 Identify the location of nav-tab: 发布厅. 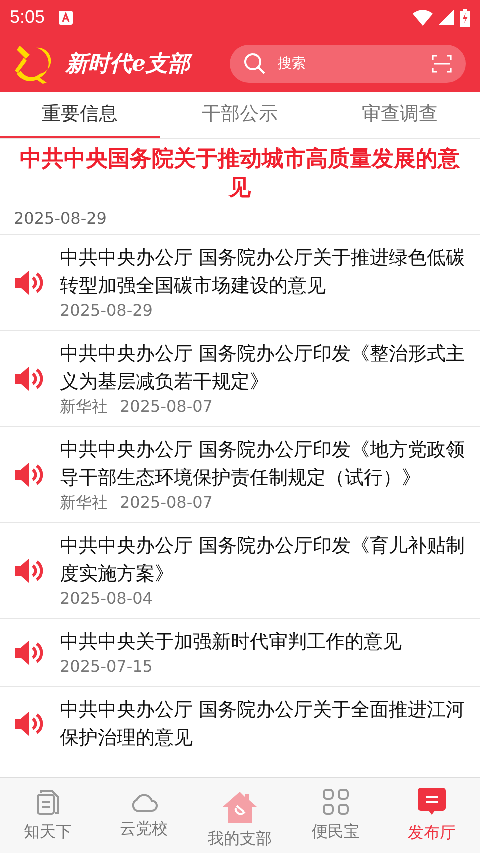
(432, 815).